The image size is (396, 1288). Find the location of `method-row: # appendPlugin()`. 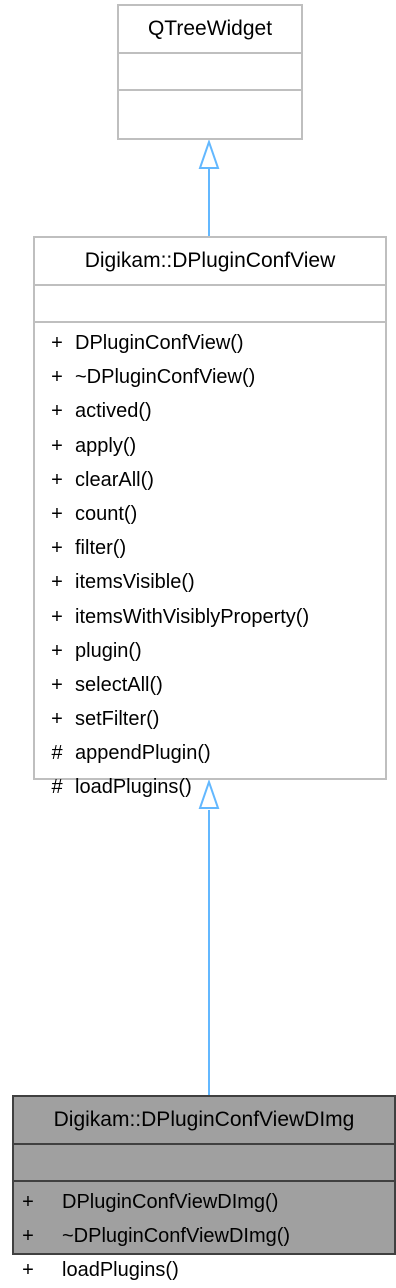

method-row: # appendPlugin() is located at coordinates (210, 753).